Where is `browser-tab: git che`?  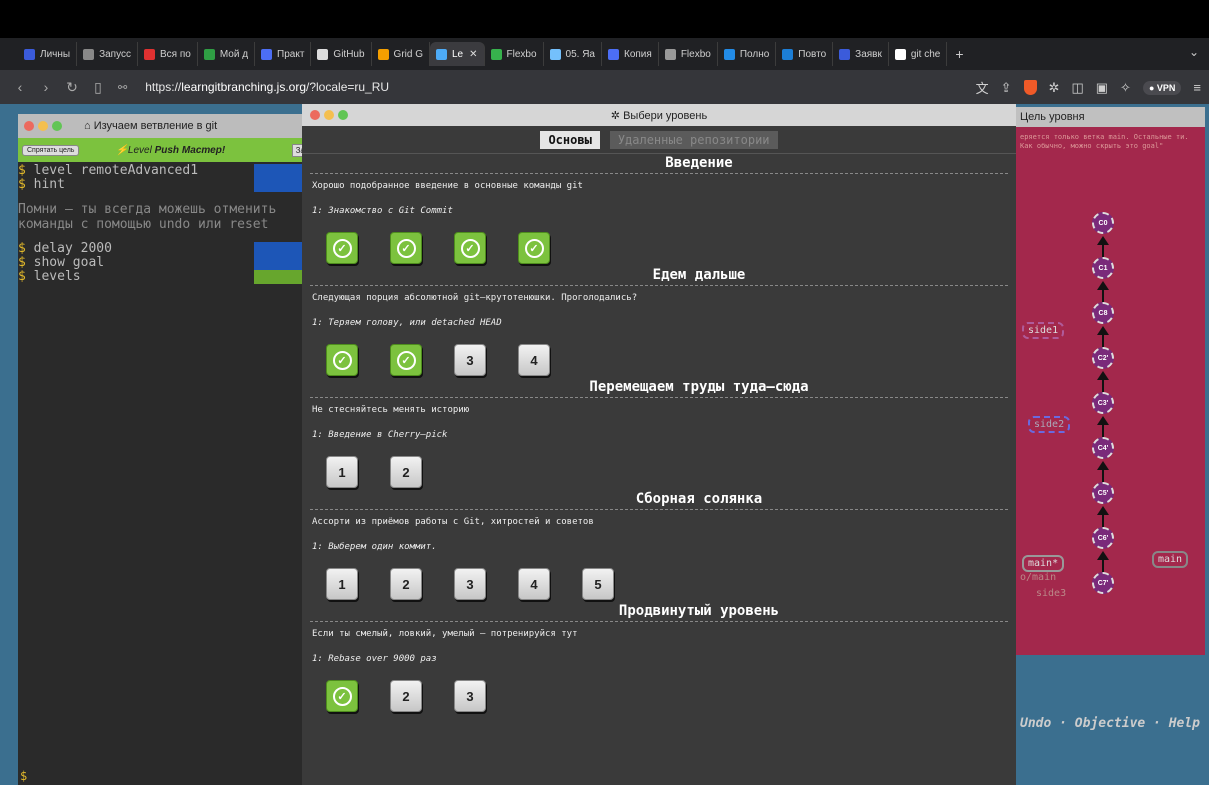
browser-tab: git che is located at coordinates (918, 54).